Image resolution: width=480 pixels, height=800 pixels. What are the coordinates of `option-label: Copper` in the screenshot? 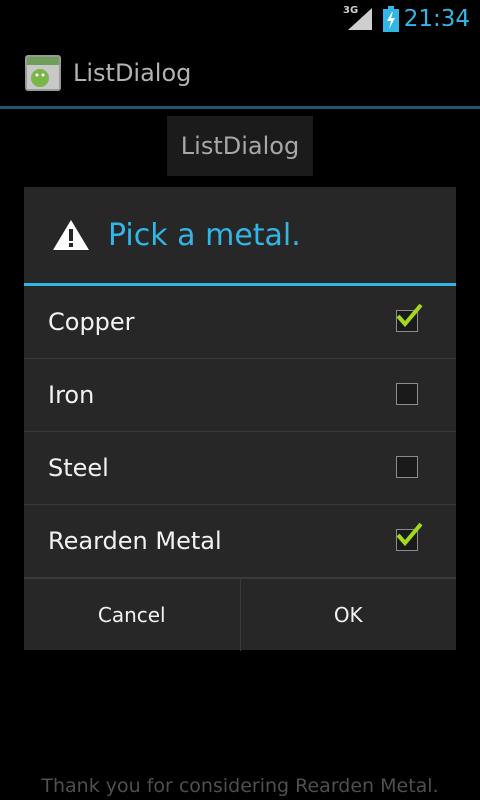 It's located at (91, 322).